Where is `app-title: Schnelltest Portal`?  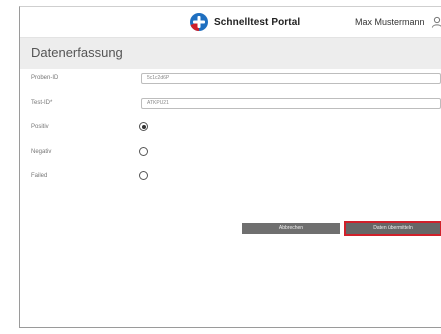 app-title: Schnelltest Portal is located at coordinates (257, 22).